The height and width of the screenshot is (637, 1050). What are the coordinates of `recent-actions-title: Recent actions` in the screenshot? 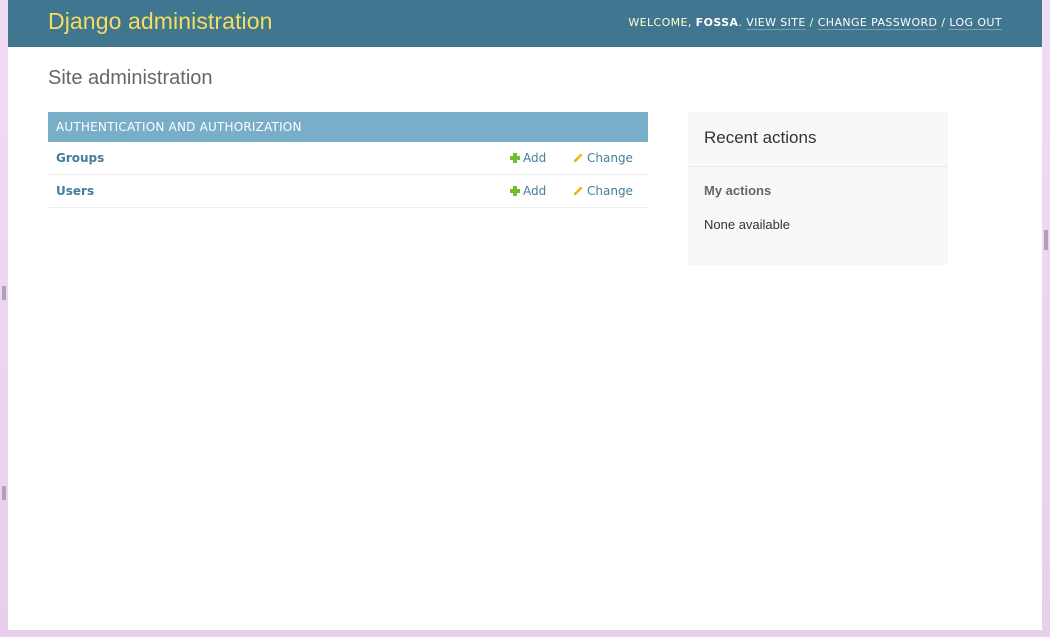 It's located at (760, 137).